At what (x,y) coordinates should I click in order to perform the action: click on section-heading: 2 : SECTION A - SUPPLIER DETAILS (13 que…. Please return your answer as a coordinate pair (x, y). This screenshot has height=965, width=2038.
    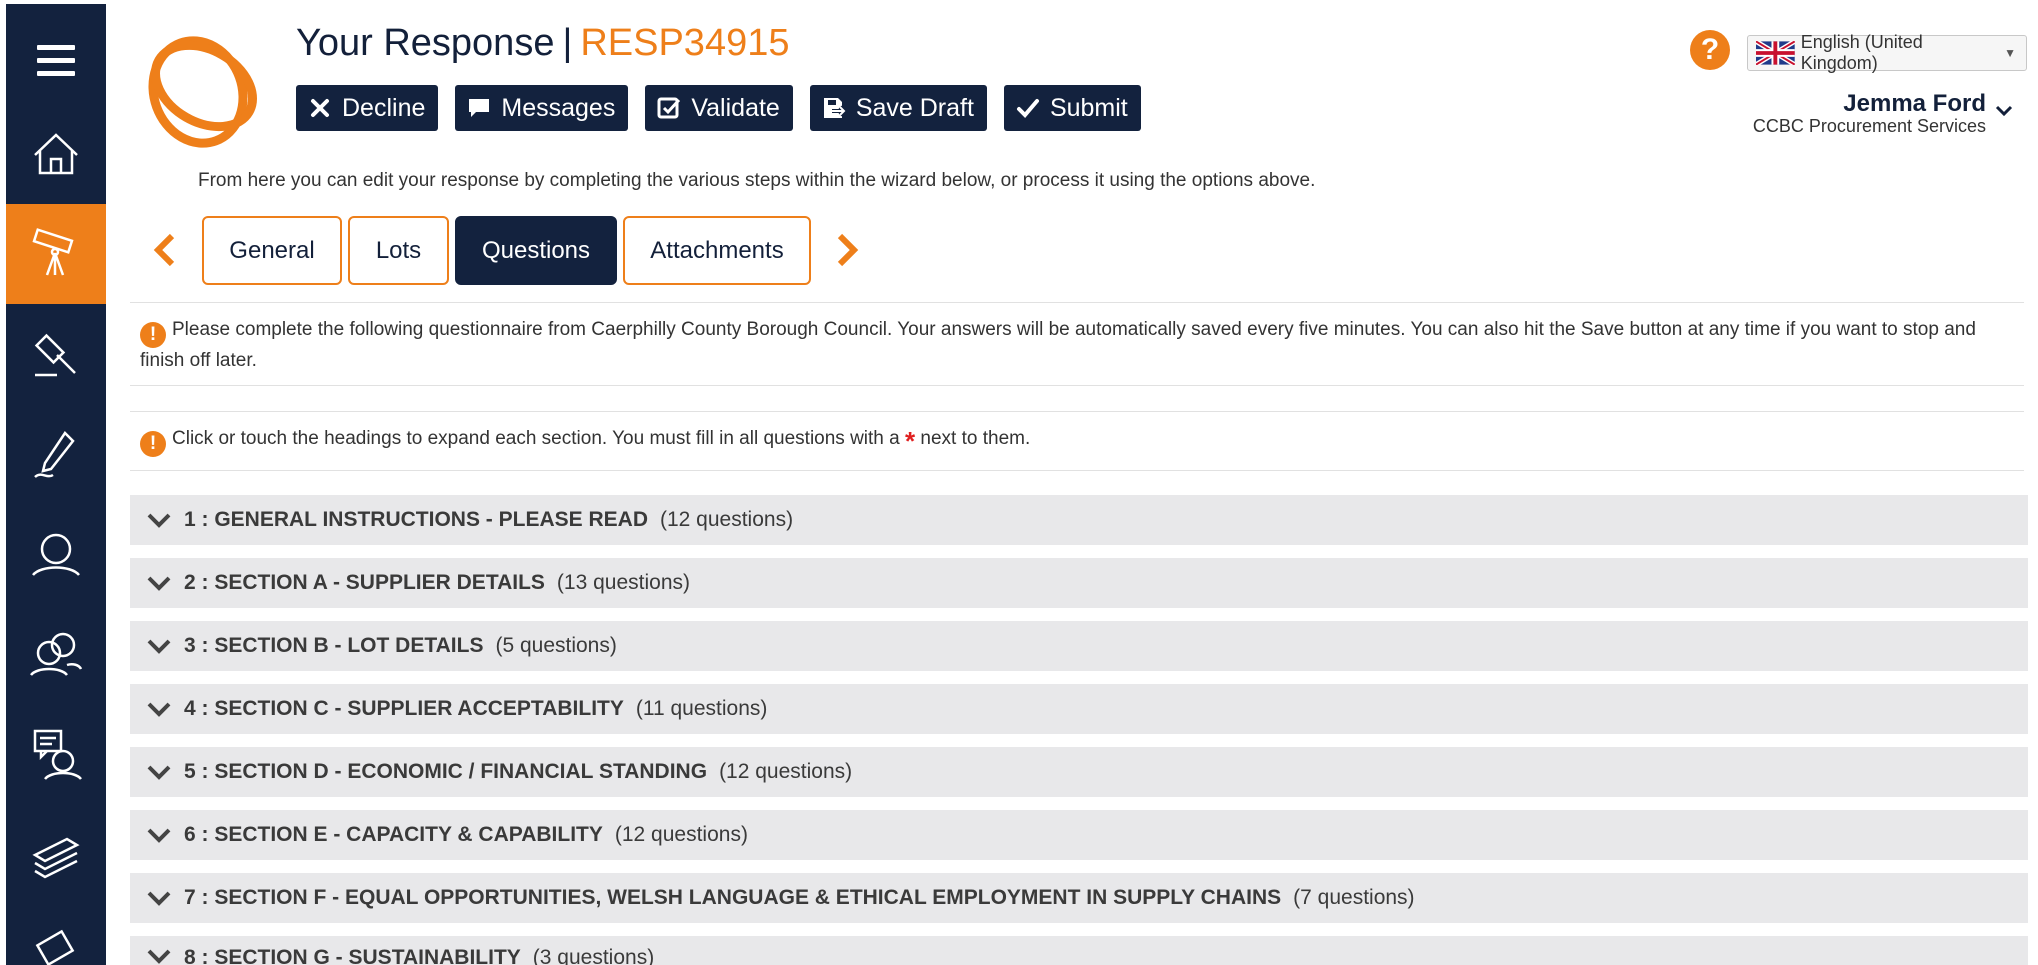
    Looking at the image, I should click on (1079, 583).